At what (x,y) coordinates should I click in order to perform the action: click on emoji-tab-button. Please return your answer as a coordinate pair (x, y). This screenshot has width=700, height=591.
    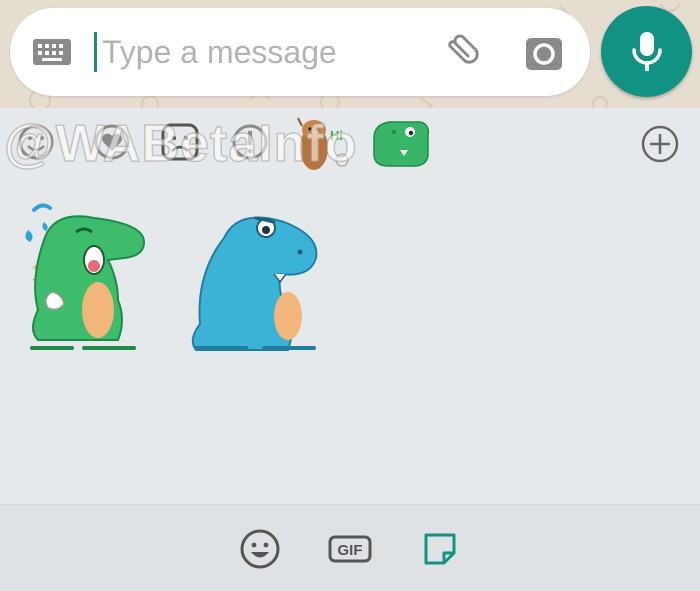
    Looking at the image, I should click on (260, 549).